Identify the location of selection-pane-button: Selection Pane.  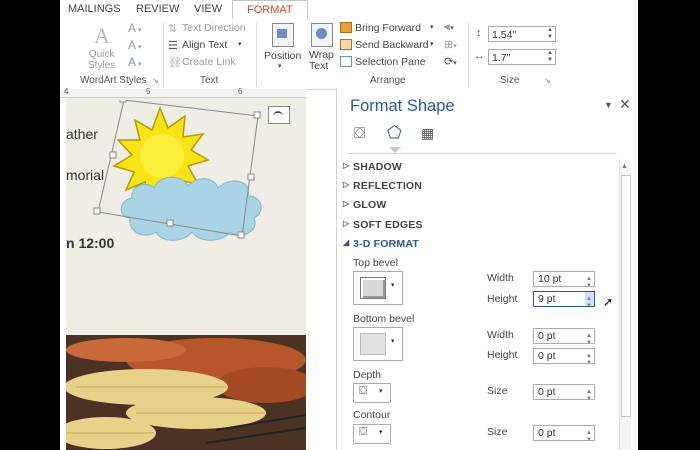
(390, 63).